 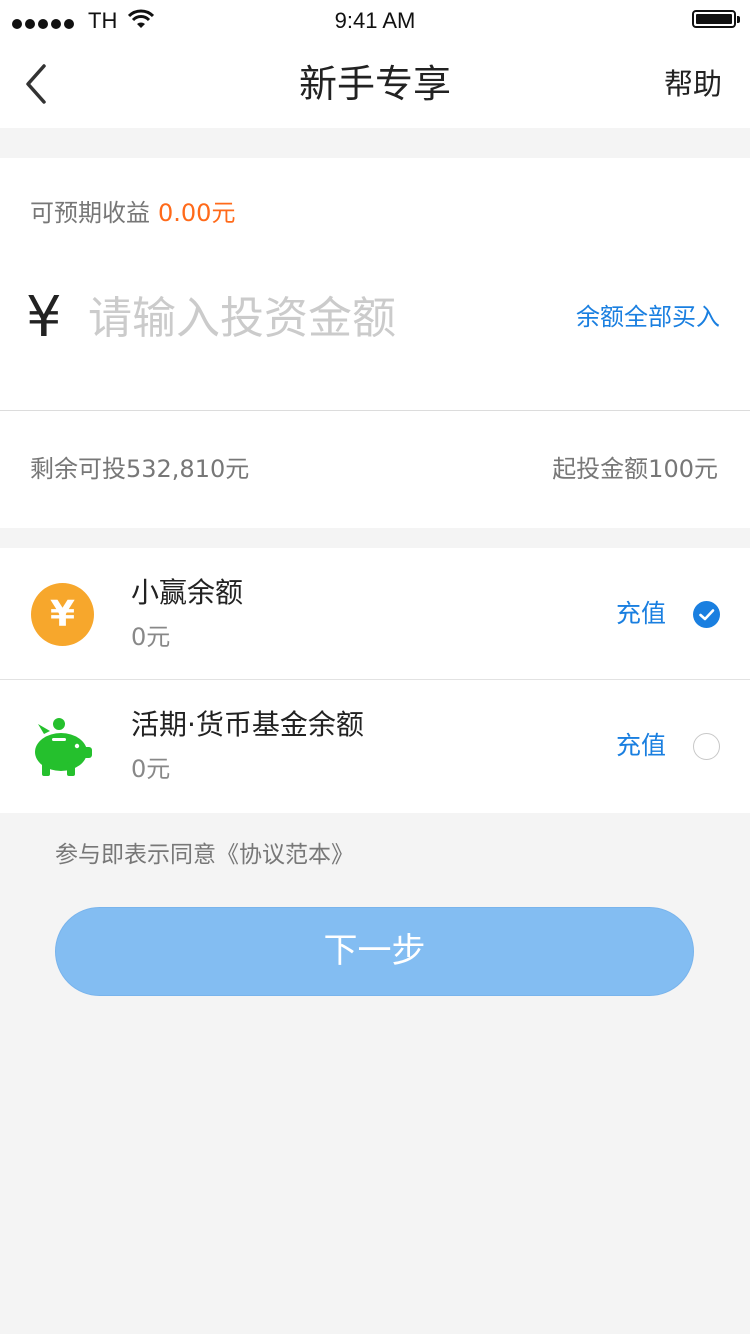 What do you see at coordinates (140, 469) in the screenshot?
I see `remaining-investable: 剩余可投532,810元` at bounding box center [140, 469].